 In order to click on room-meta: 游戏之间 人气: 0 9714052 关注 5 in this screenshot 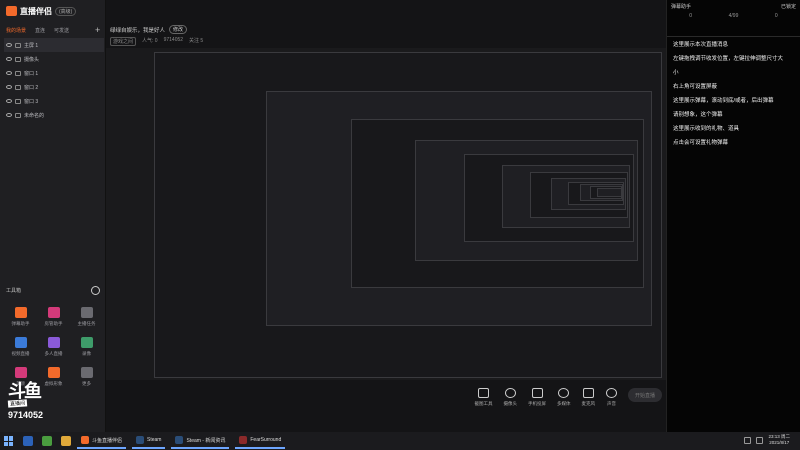, I will do `click(156, 41)`.